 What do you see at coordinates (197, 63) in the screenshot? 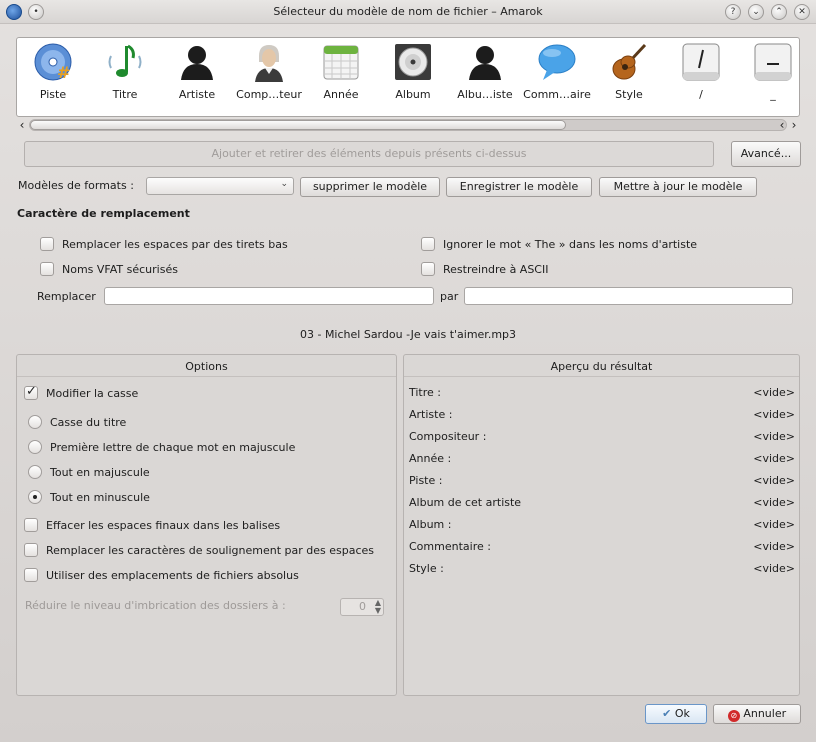
I see `artist-silhouette-icon` at bounding box center [197, 63].